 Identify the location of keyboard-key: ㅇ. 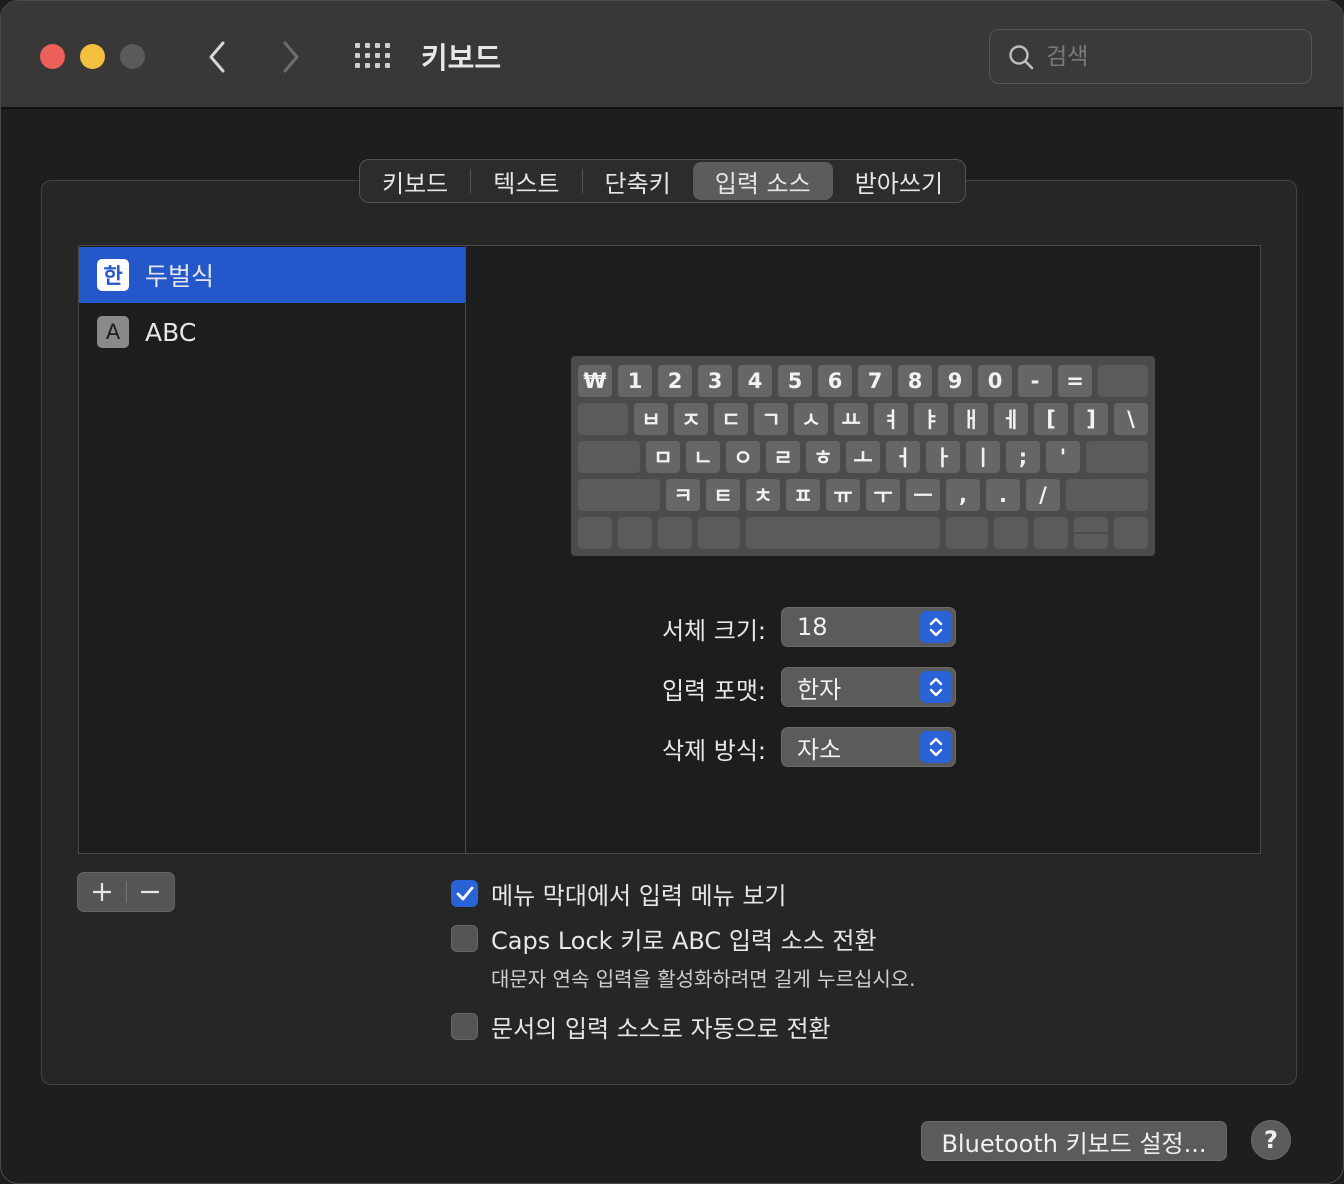
(743, 457).